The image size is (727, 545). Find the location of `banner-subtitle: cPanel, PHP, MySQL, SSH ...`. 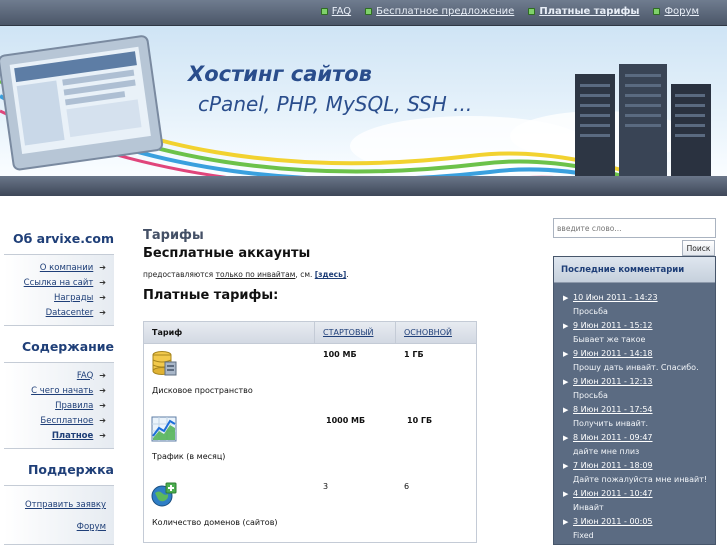

banner-subtitle: cPanel, PHP, MySQL, SSH ... is located at coordinates (335, 104).